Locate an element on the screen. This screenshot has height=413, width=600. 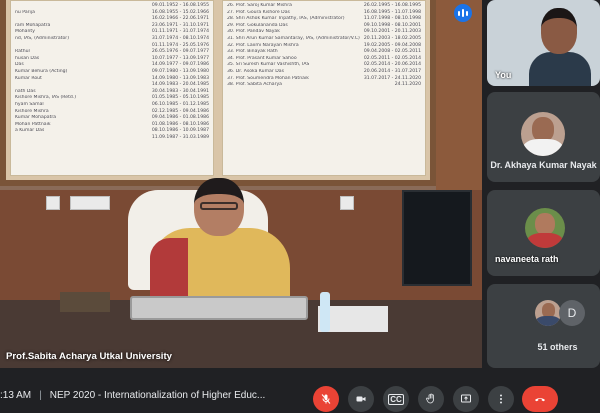
more-options-button is located at coordinates (501, 399).